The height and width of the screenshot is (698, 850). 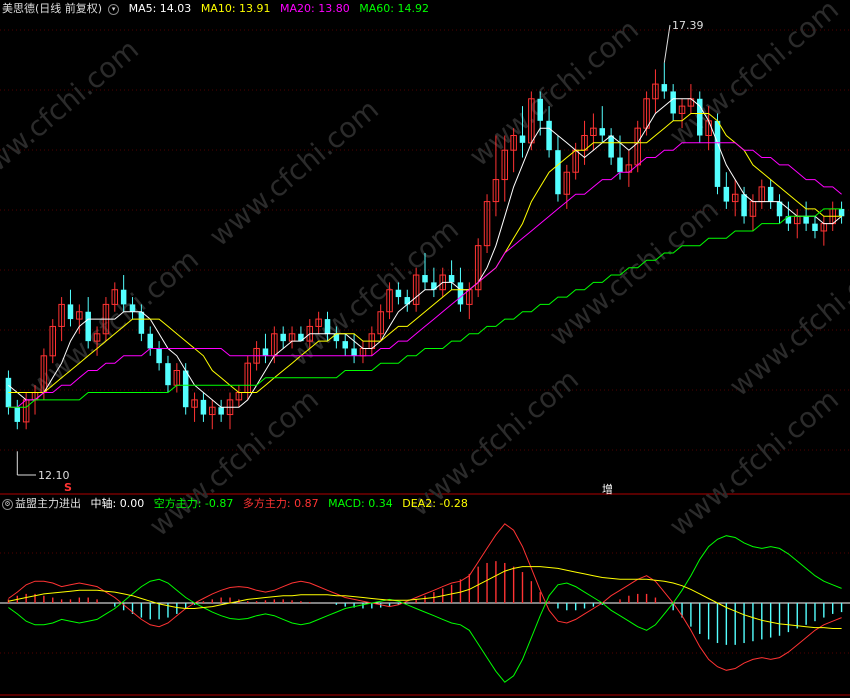 I want to click on dea2-label: DEA2: -0.28, so click(x=435, y=503).